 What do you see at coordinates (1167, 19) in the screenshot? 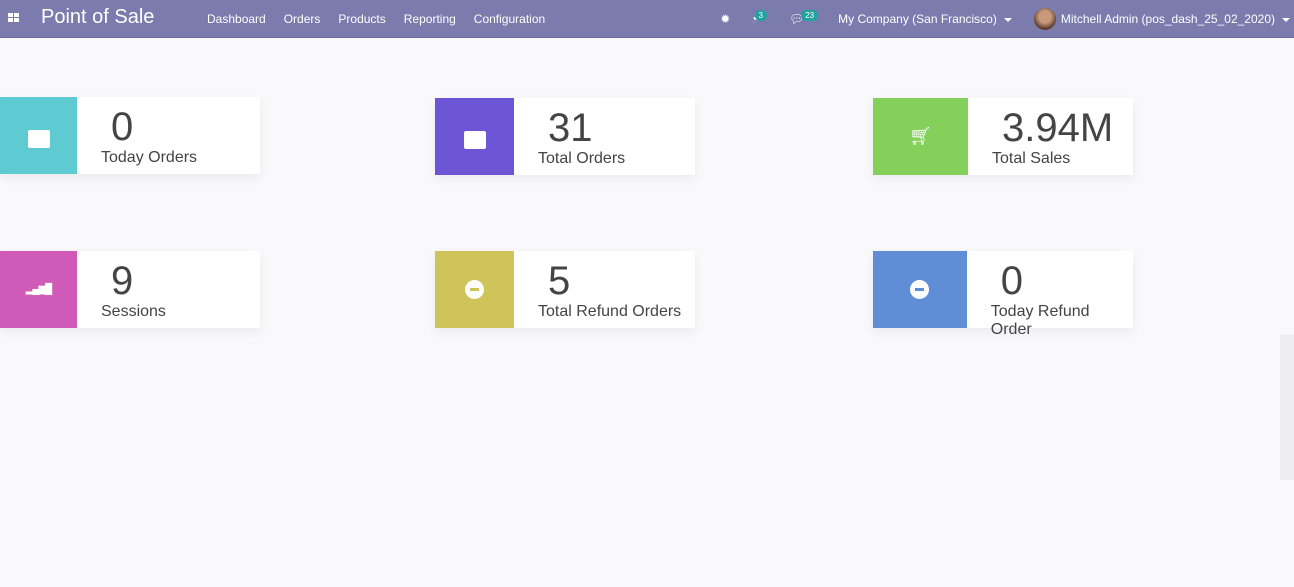
I see `user-name: Mitchell Admin (pos_dash_25_02_2020)` at bounding box center [1167, 19].